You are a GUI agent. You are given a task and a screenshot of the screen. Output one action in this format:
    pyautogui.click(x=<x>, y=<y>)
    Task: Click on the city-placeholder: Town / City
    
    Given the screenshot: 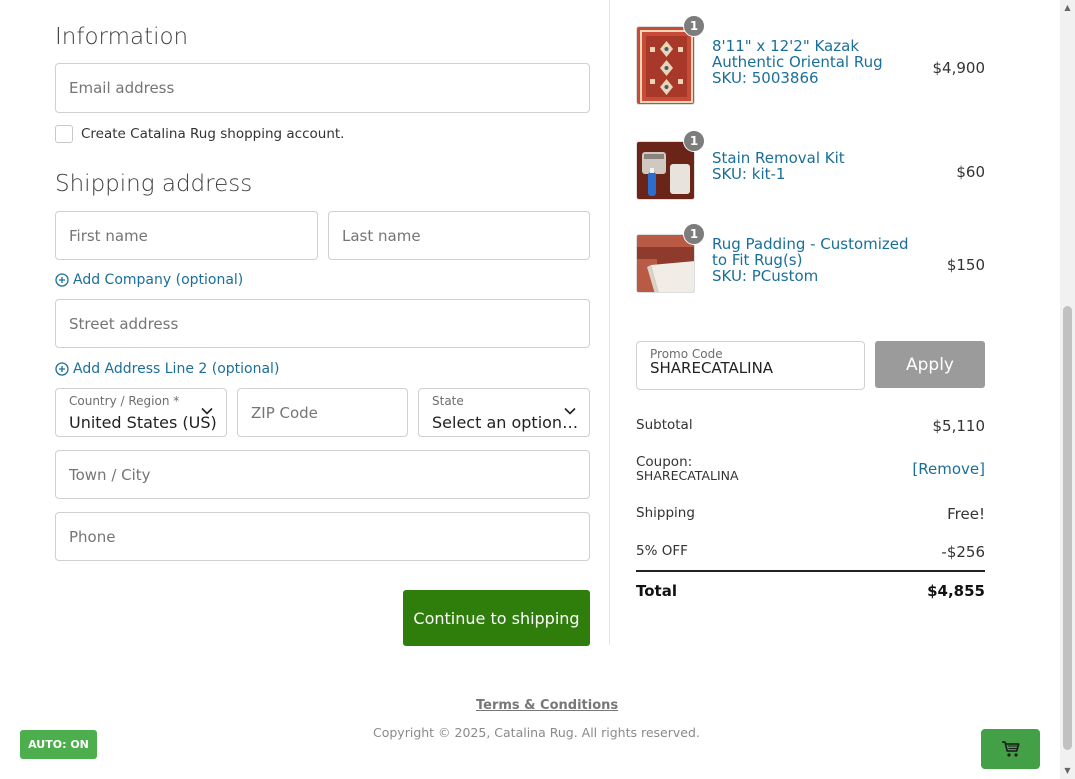 What is the action you would take?
    pyautogui.click(x=110, y=474)
    